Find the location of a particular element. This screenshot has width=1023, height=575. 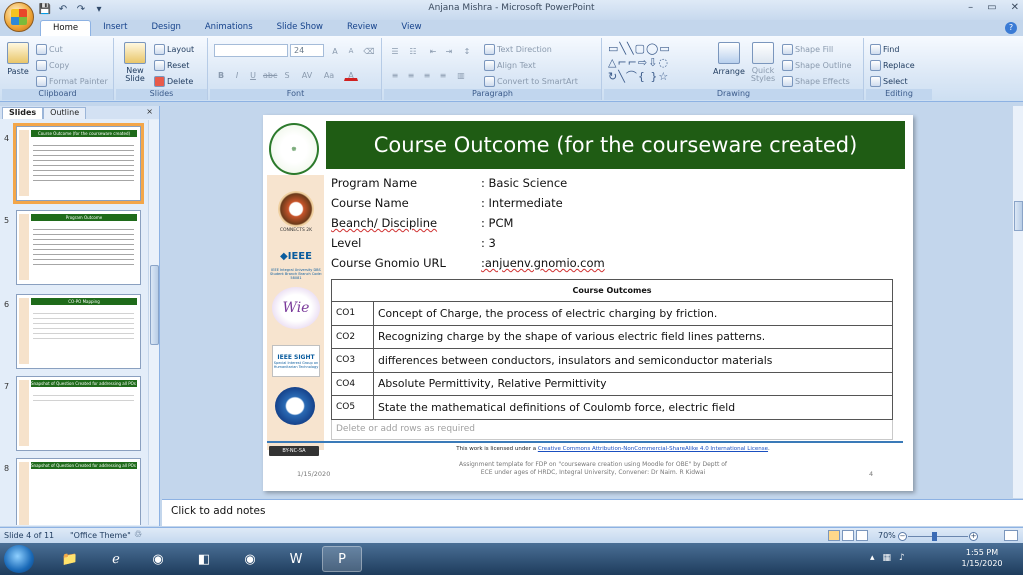

justify-icon: ≡ is located at coordinates (443, 74).